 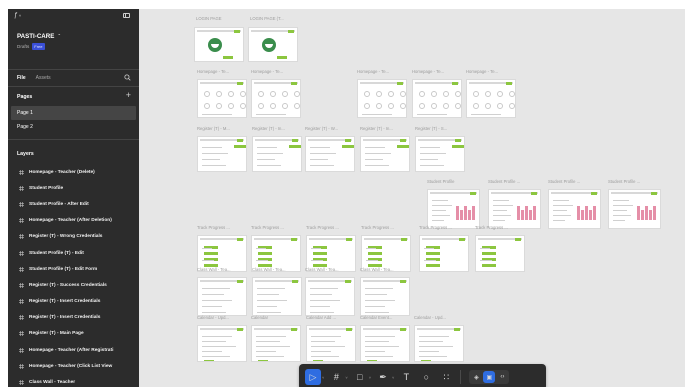 What do you see at coordinates (278, 317) in the screenshot?
I see `frame-label: Calendar` at bounding box center [278, 317].